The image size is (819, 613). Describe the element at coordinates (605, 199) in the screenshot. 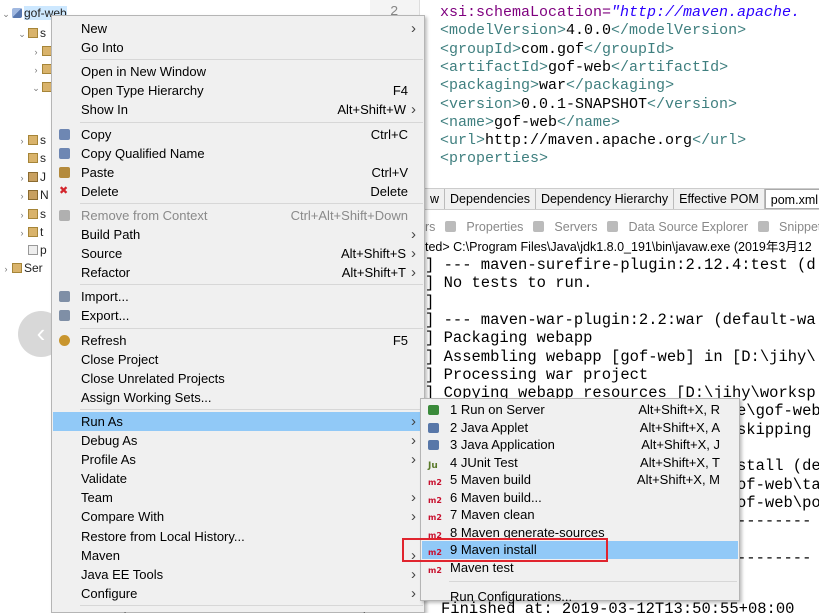

I see `pom-tab: Dependency Hierarchy` at that location.